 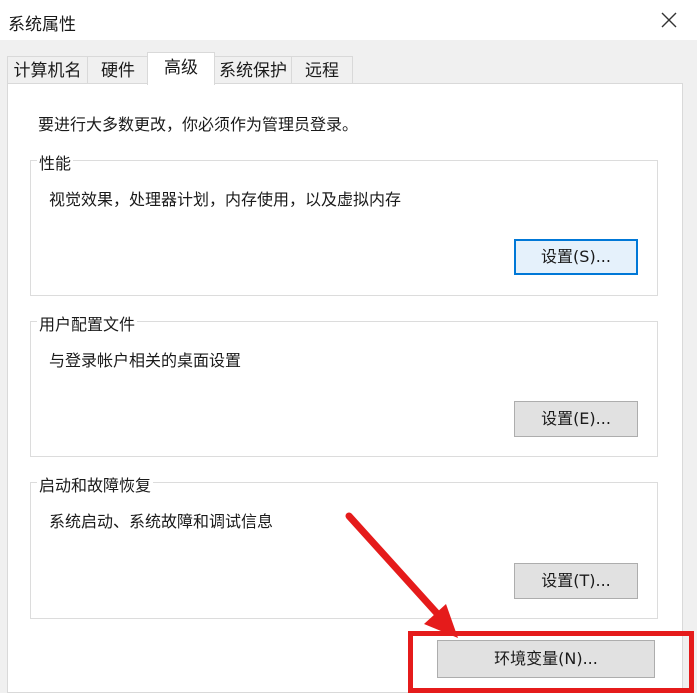 I want to click on window-title: 系统属性, so click(x=42, y=25).